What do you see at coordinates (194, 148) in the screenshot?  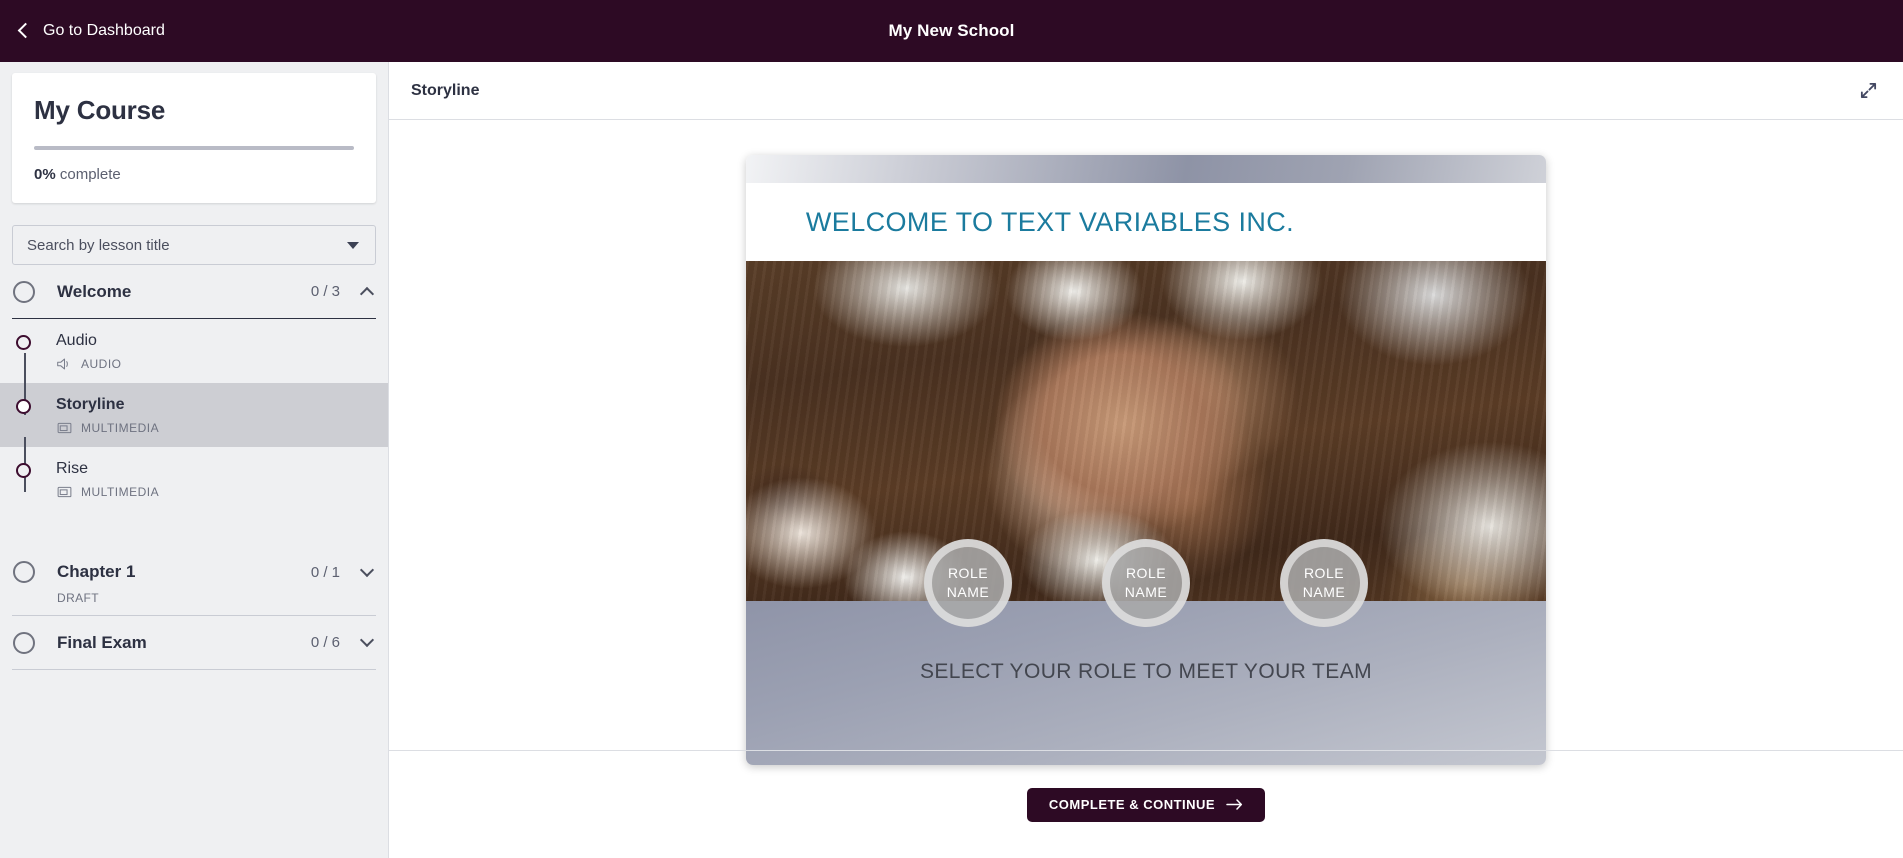 I see `progress-bar-track` at bounding box center [194, 148].